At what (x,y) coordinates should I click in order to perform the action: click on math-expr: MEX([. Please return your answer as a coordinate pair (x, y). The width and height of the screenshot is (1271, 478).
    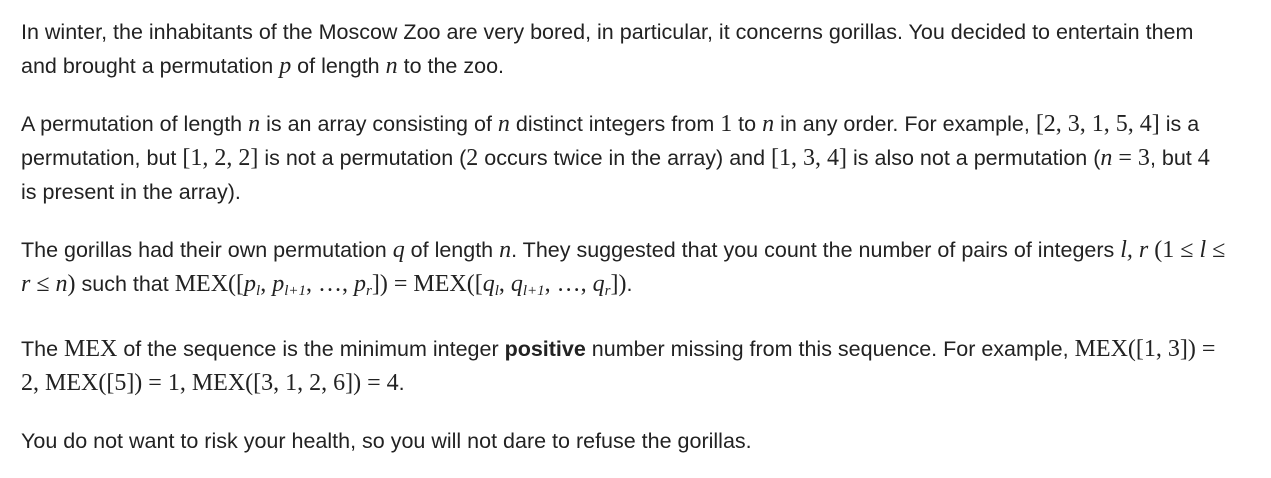
    Looking at the image, I should click on (209, 284).